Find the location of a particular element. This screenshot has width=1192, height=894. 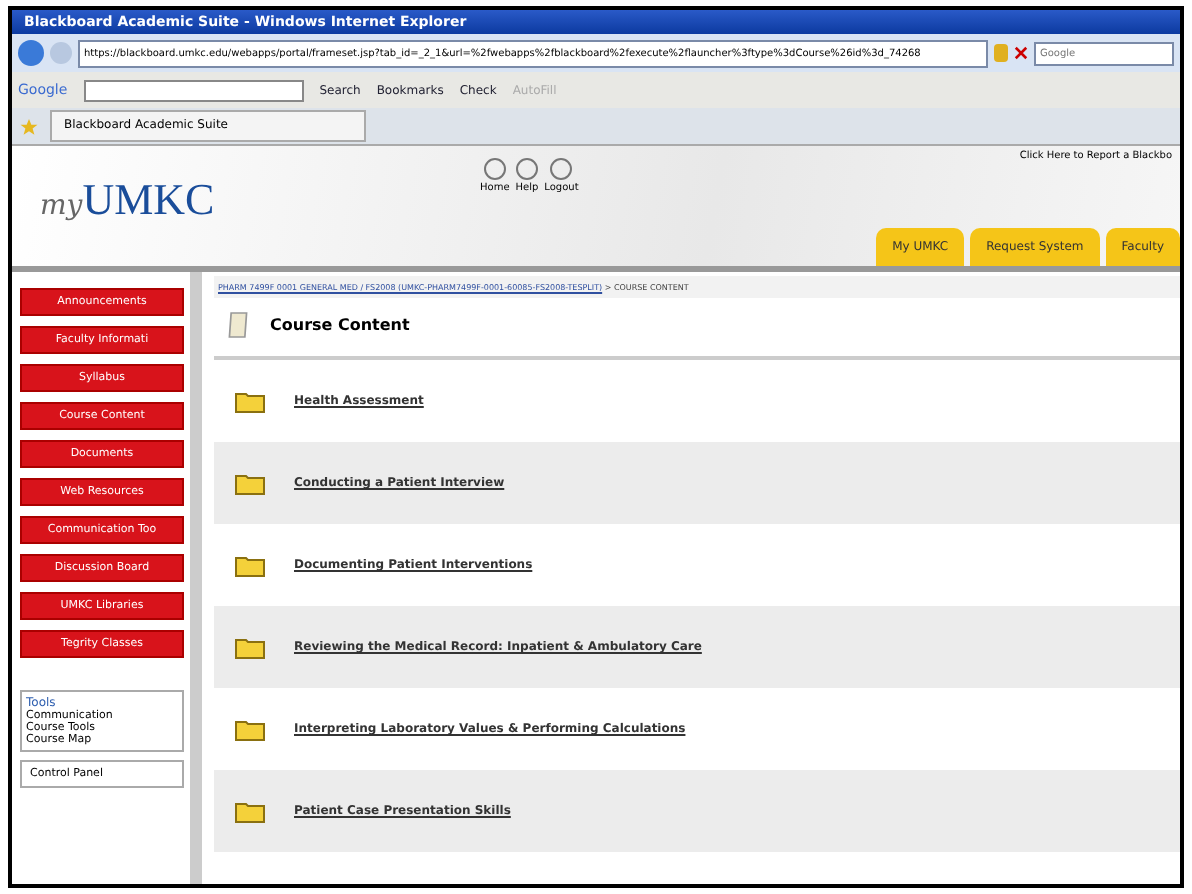

toolbar-search-field is located at coordinates (193, 90).